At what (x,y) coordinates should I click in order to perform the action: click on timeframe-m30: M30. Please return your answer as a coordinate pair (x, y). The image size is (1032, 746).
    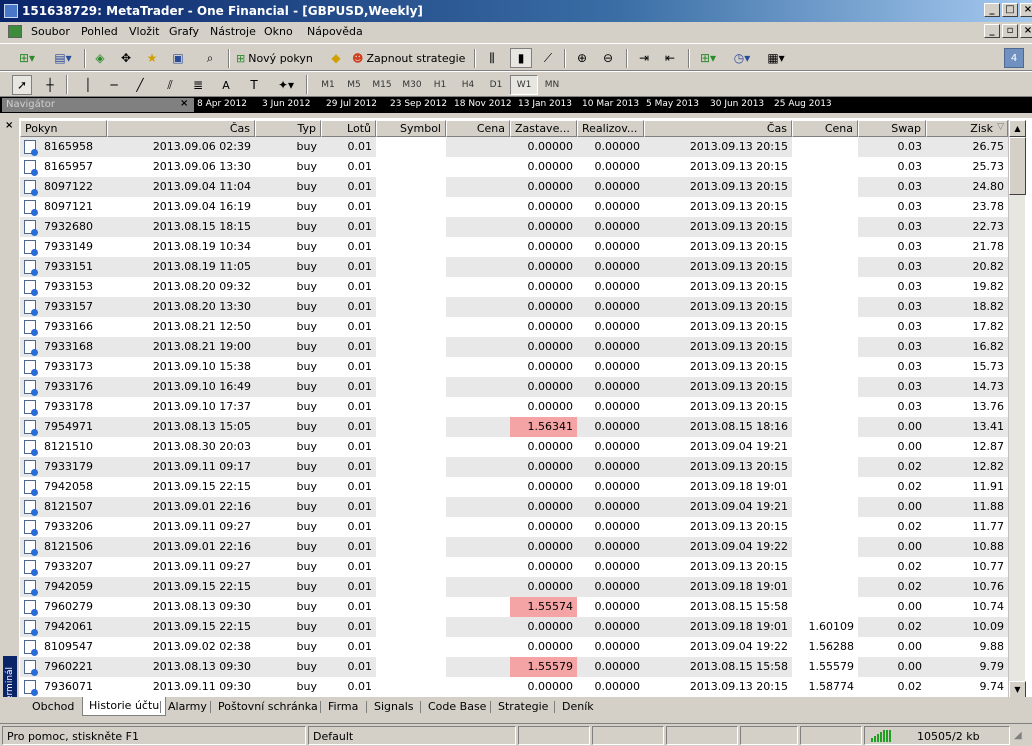
    Looking at the image, I should click on (412, 85).